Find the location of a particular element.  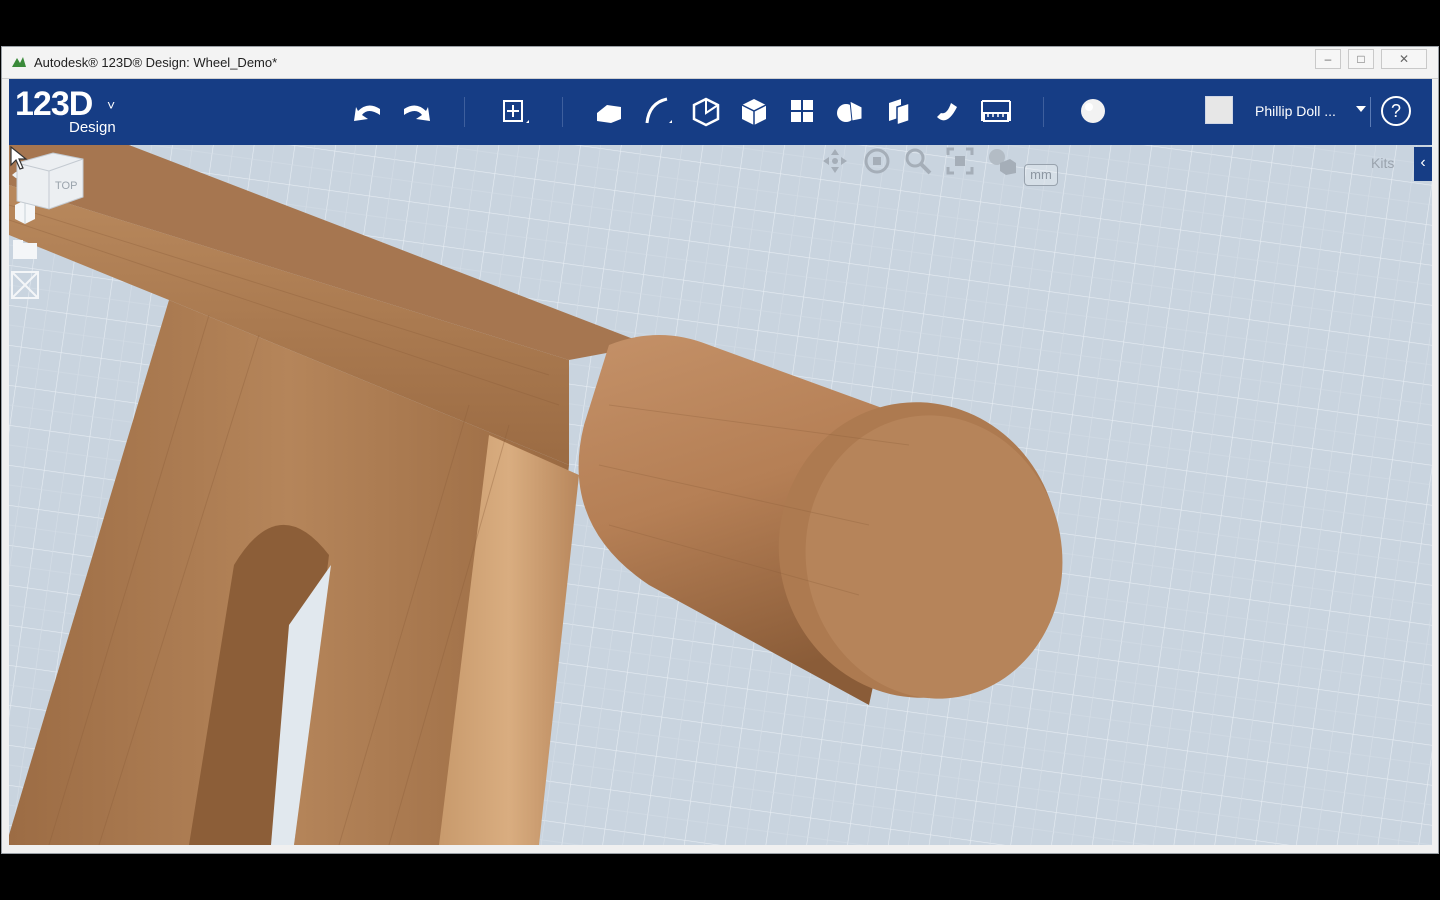

chevron-down-icon: ˅ is located at coordinates (111, 105).